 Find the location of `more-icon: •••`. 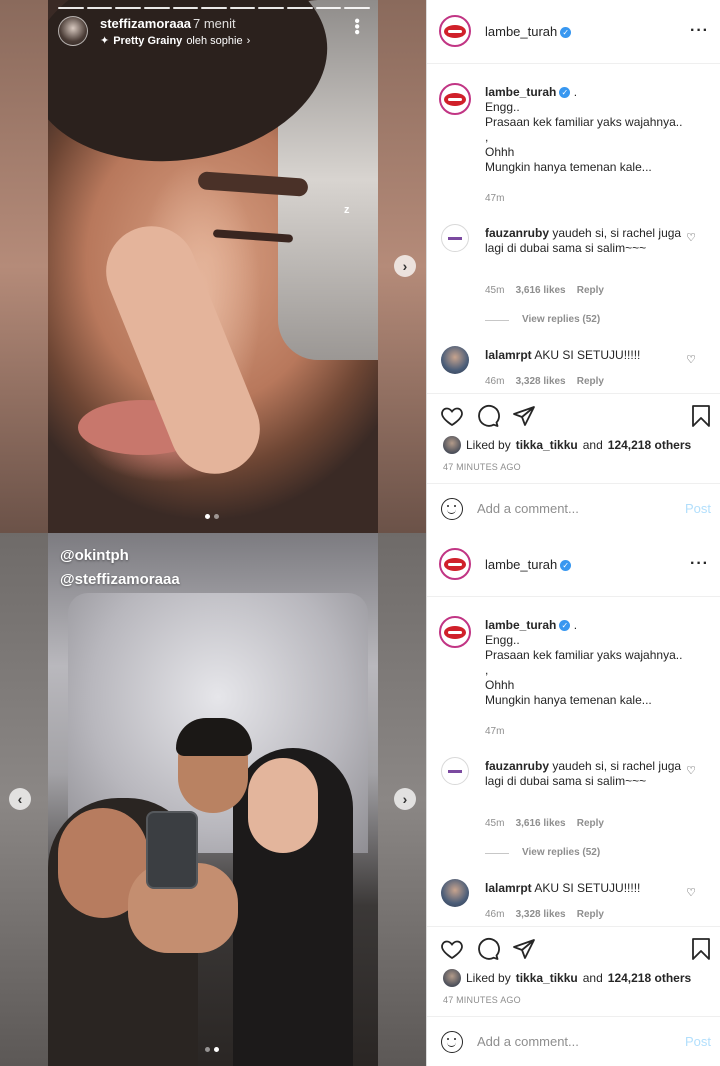

more-icon: ••• is located at coordinates (356, 26).